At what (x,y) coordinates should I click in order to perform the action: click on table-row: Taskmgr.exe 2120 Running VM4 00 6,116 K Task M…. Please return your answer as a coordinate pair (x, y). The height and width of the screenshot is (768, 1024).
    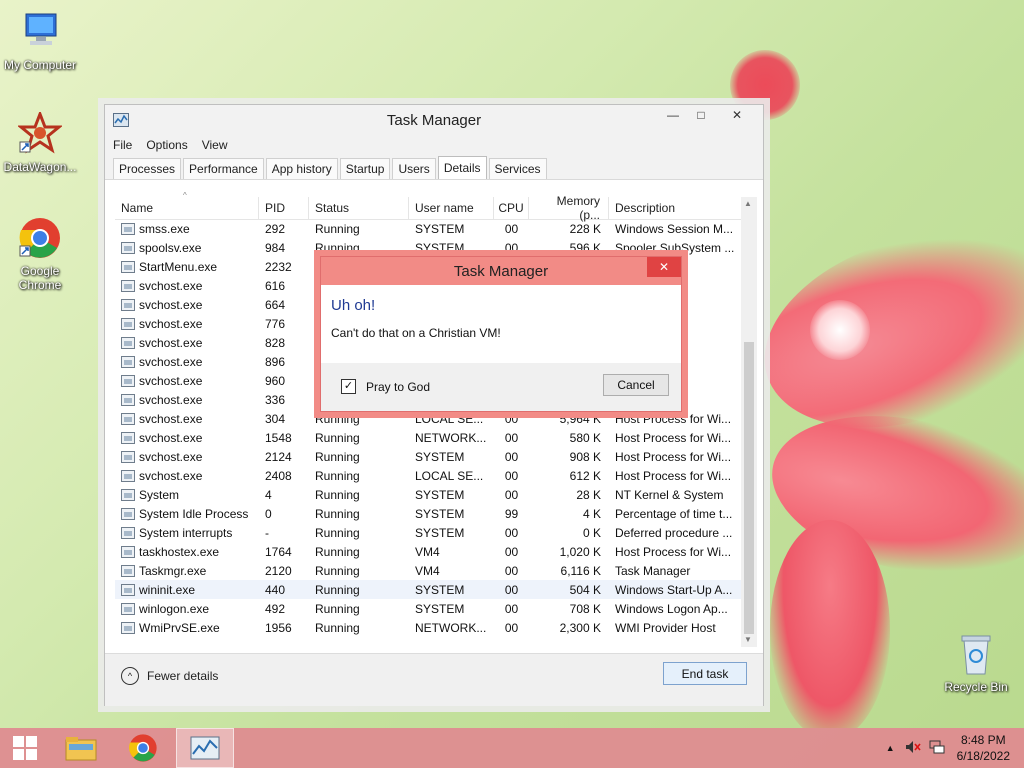
    Looking at the image, I should click on (428, 570).